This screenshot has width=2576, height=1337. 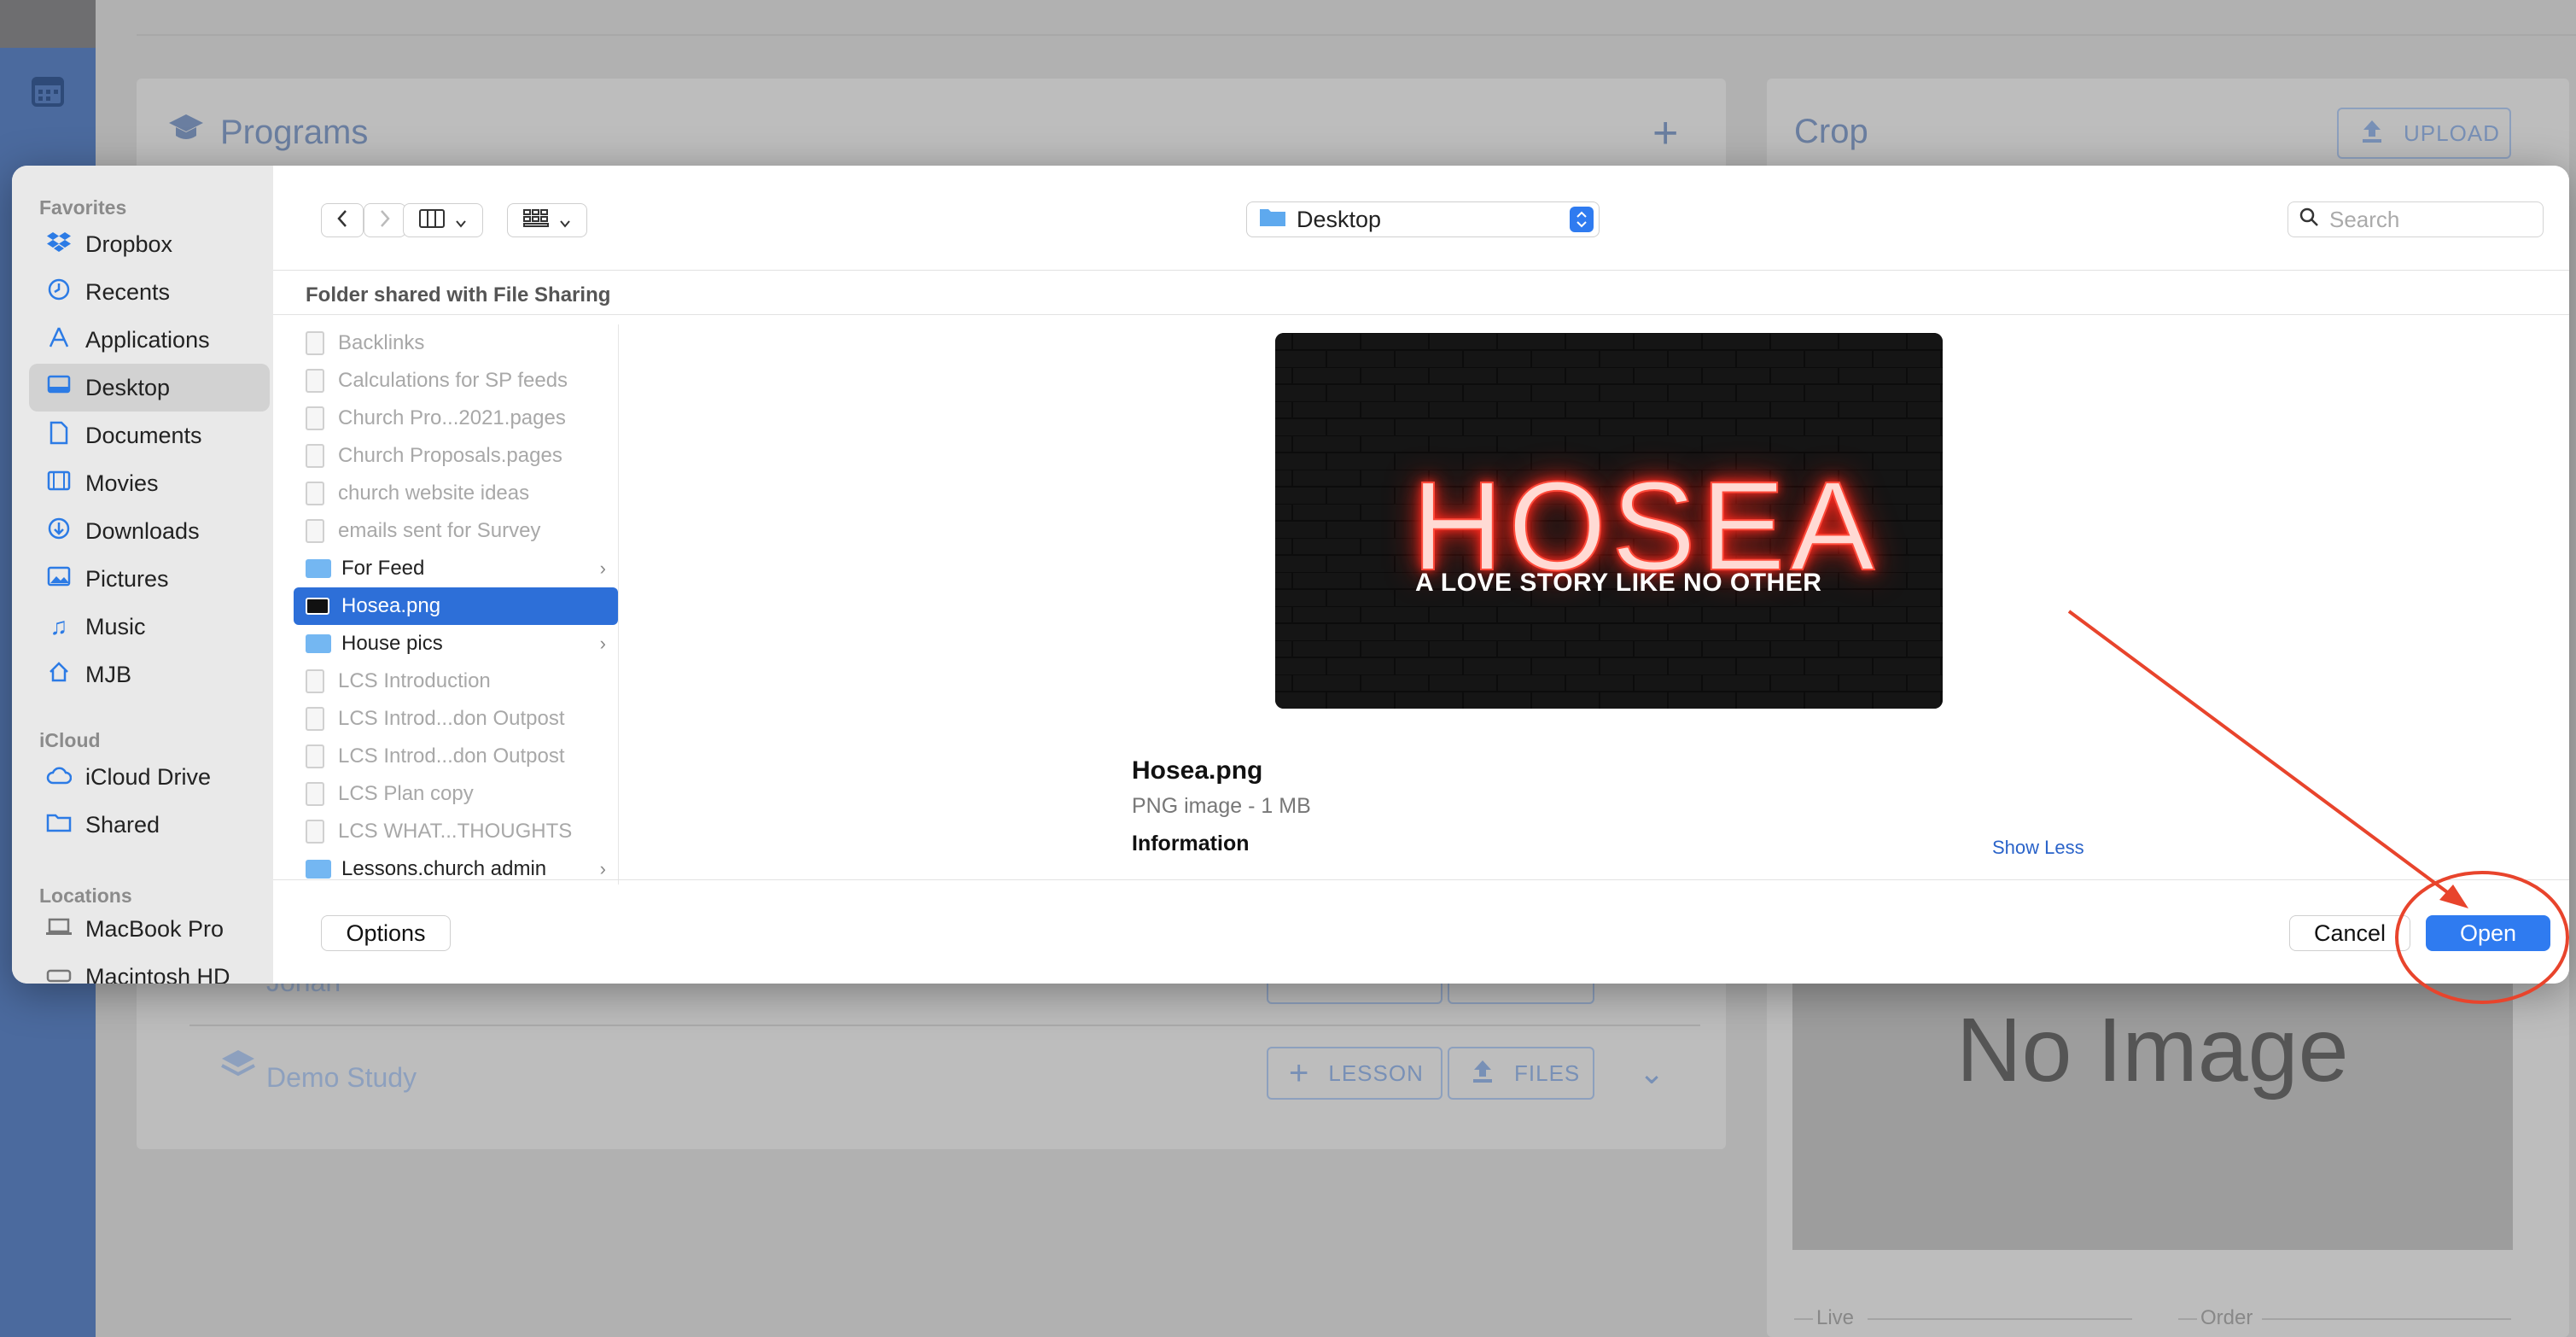 What do you see at coordinates (2482, 937) in the screenshot?
I see `annotation-circle` at bounding box center [2482, 937].